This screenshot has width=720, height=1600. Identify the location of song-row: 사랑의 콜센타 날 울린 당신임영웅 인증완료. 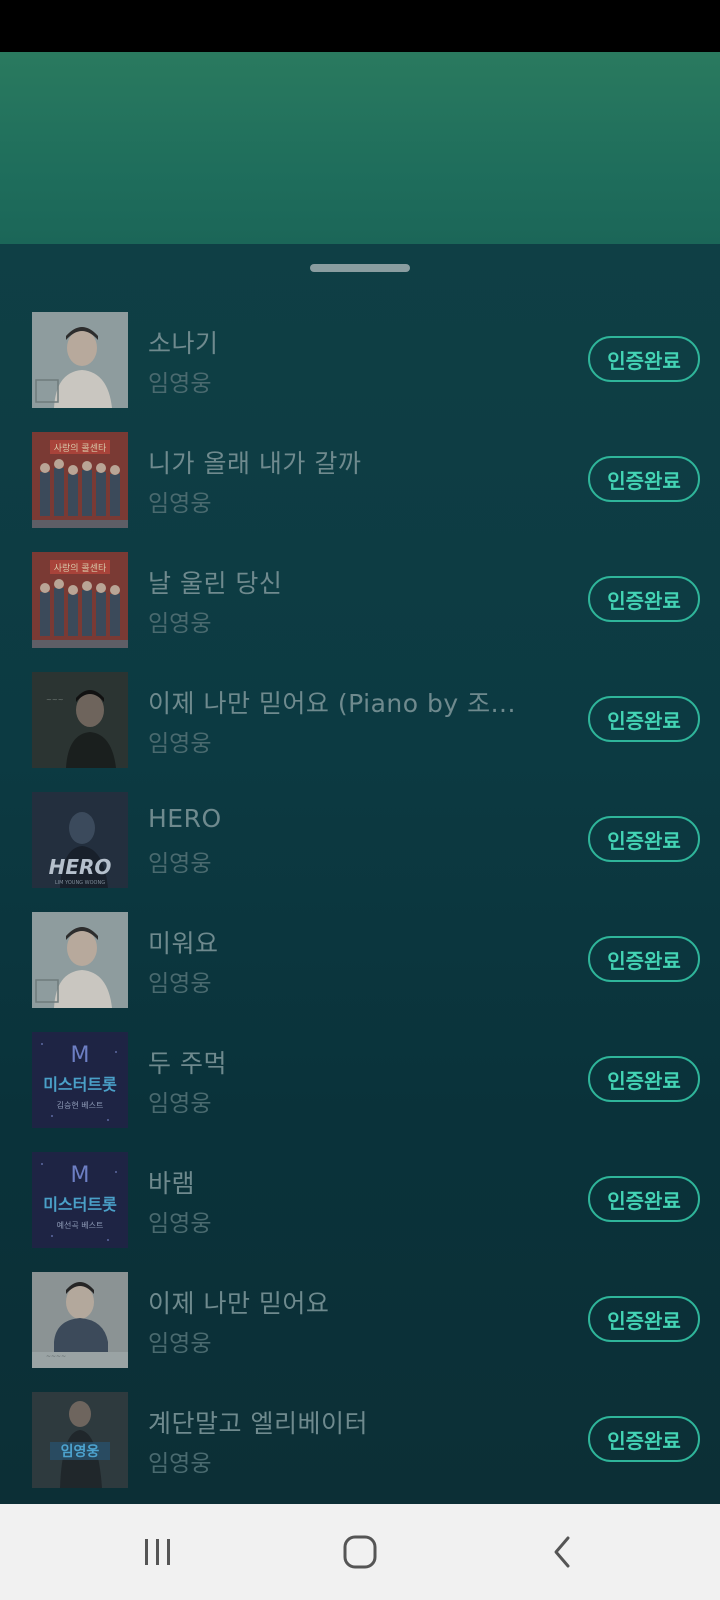
(360, 612).